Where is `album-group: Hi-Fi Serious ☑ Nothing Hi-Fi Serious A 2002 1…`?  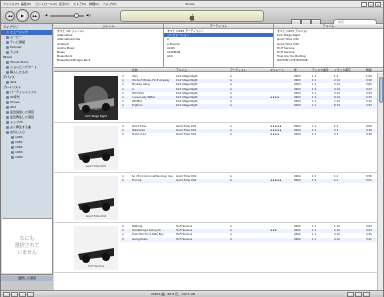 album-group: Hi-Fi Serious ☑ Nothing Hi-Fi Serious A 2002 1… is located at coordinates (218, 248).